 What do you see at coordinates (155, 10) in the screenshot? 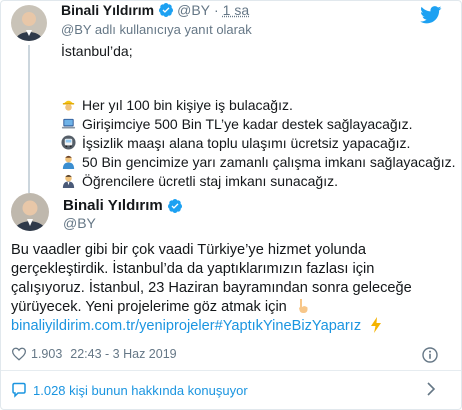
I see `quoted-header: Binali Yıldırım @BY · 1 sa` at bounding box center [155, 10].